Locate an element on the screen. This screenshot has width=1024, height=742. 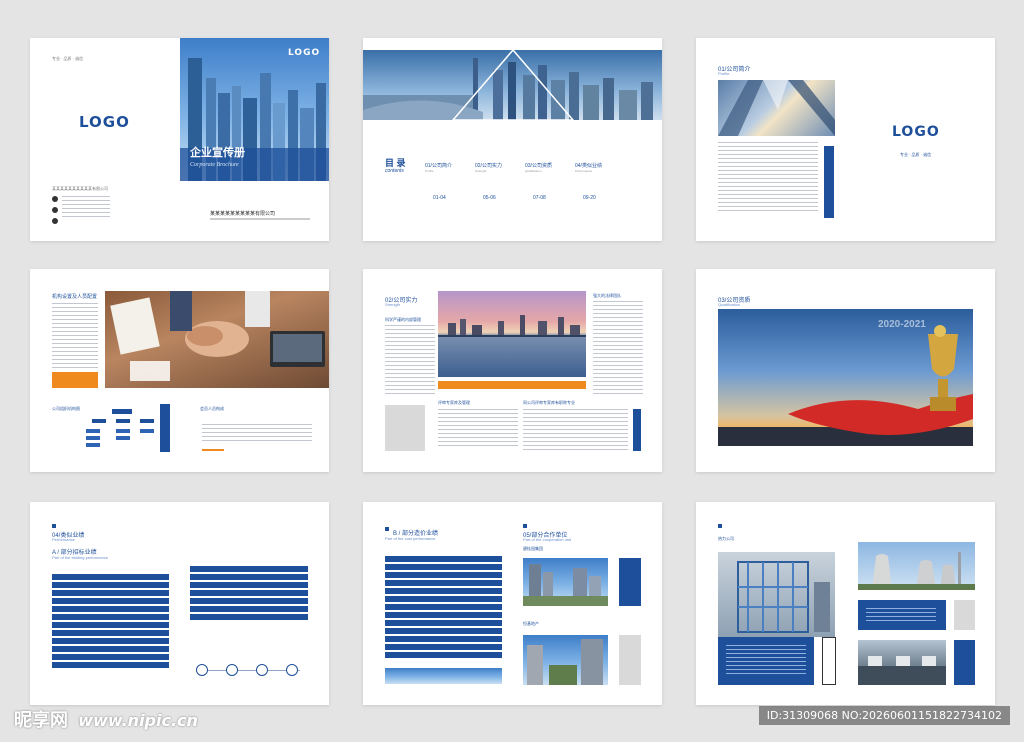
toc-title-en: contents is located at coordinates (394, 171).